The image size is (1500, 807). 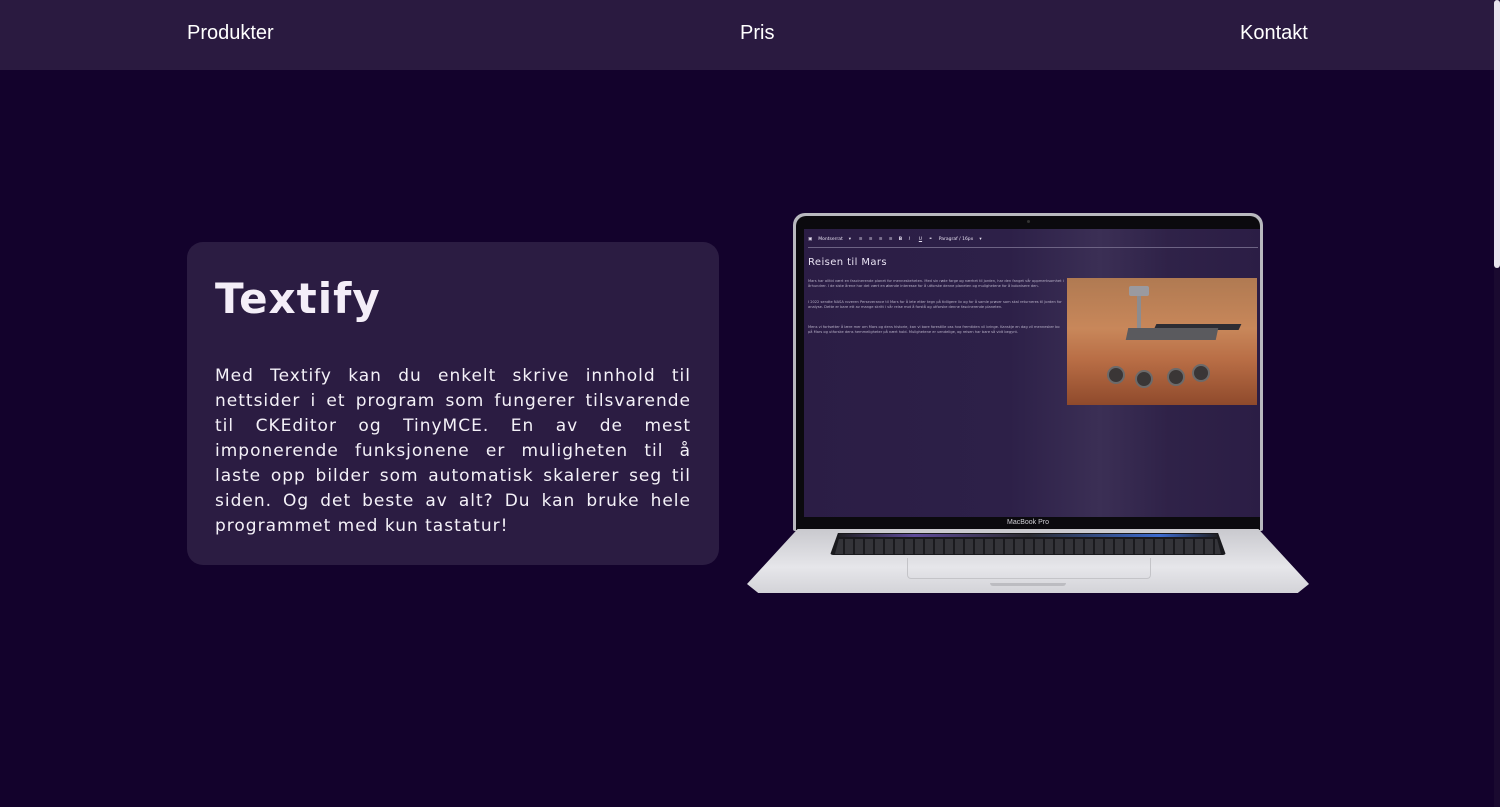 What do you see at coordinates (1028, 546) in the screenshot?
I see `laptop-keys` at bounding box center [1028, 546].